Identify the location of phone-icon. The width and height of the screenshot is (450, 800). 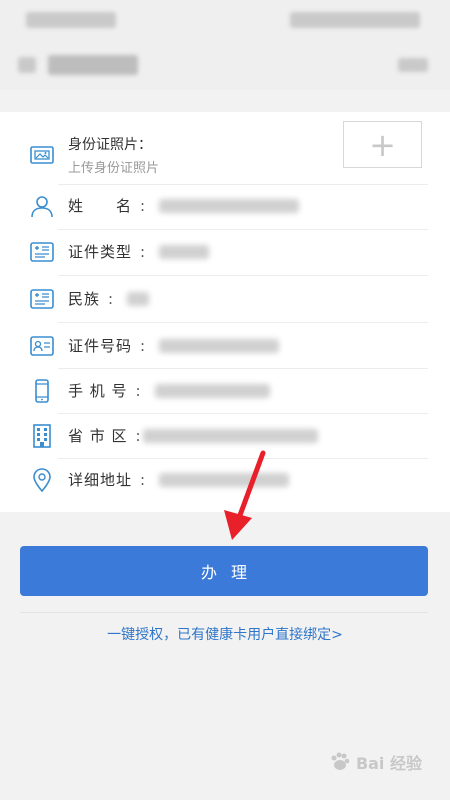
(42, 391).